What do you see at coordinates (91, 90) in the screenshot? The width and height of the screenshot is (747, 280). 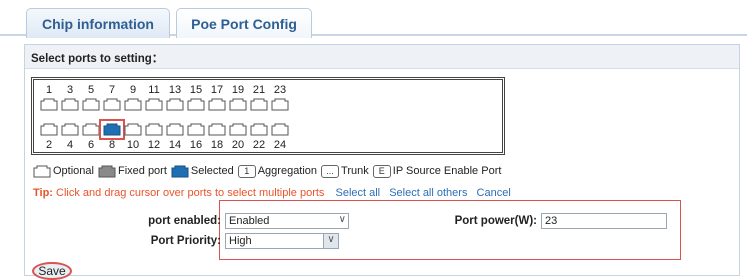 I see `port-number: 5` at bounding box center [91, 90].